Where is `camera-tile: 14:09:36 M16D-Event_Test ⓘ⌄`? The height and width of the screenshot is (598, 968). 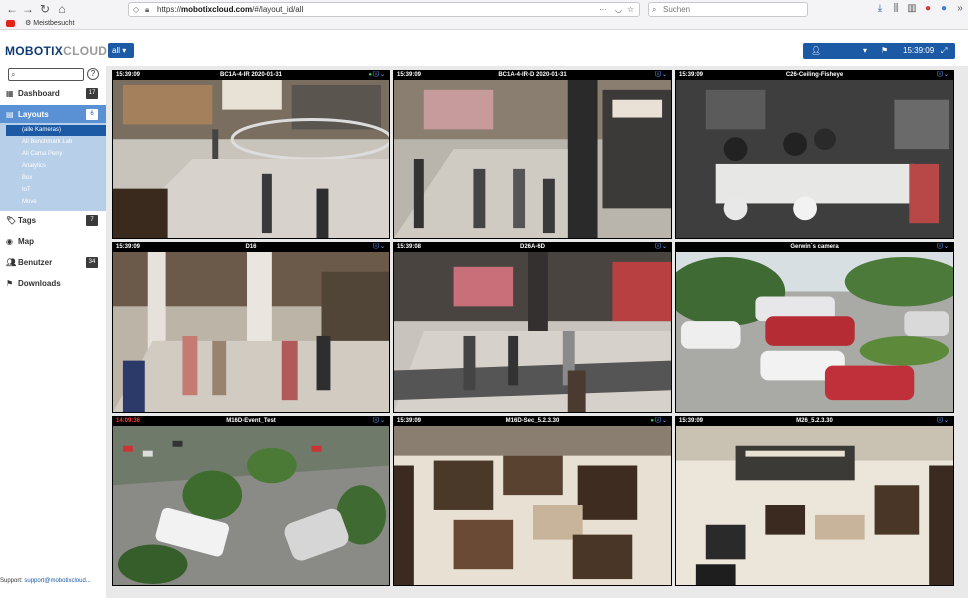
camera-tile: 14:09:36 M16D-Event_Test ⓘ⌄ is located at coordinates (251, 501).